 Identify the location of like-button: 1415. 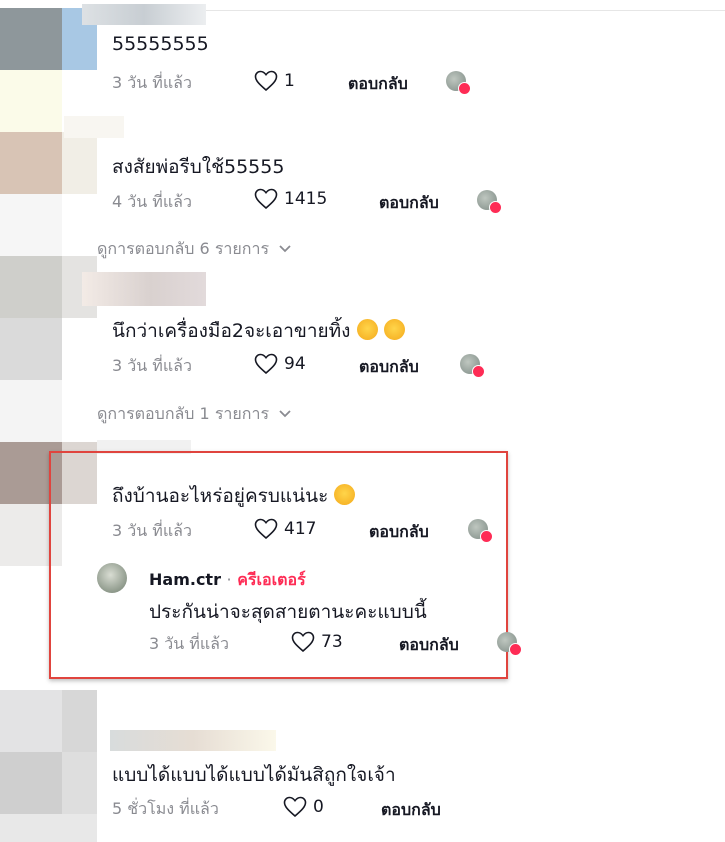
(290, 199).